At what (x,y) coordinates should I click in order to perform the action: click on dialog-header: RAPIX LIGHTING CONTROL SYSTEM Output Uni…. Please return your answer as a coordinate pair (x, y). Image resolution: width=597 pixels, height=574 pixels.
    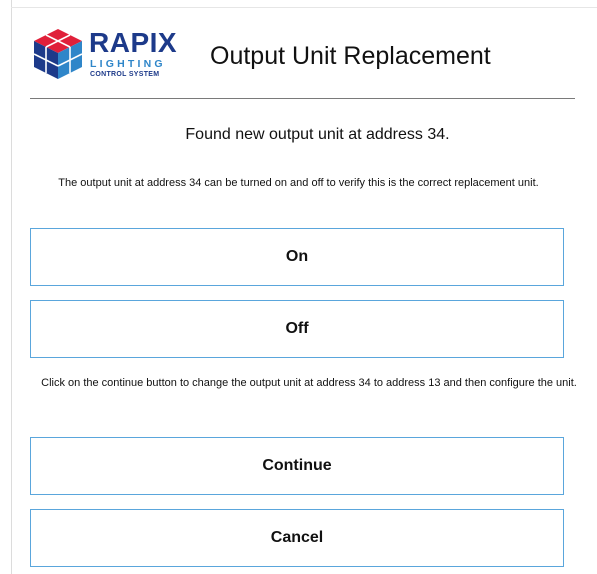
    Looking at the image, I should click on (302, 58).